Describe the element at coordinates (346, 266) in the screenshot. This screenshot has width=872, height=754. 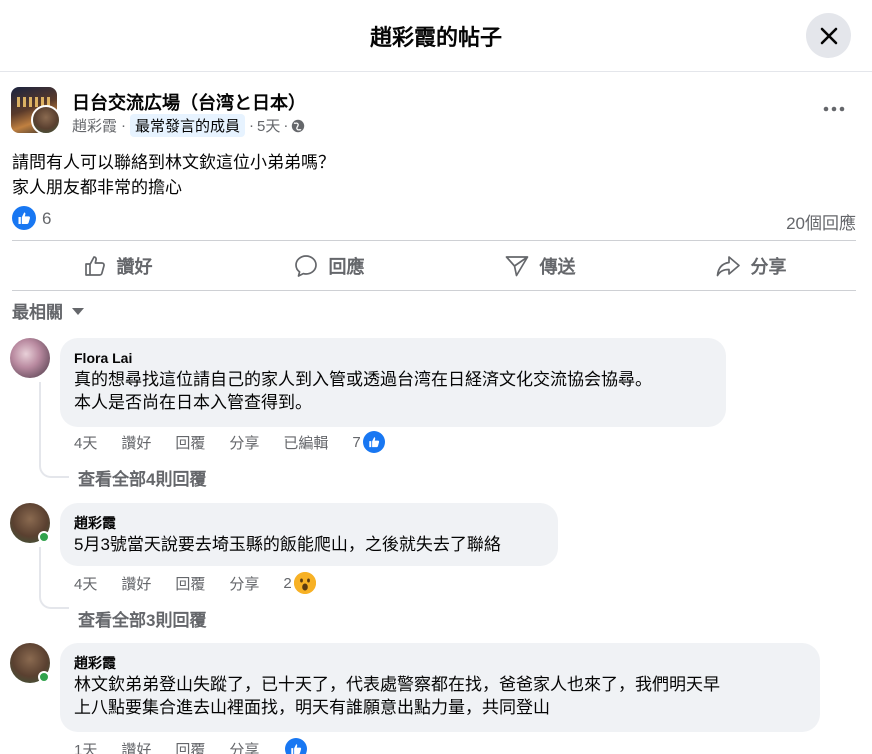
I see `comment-label: 回應` at that location.